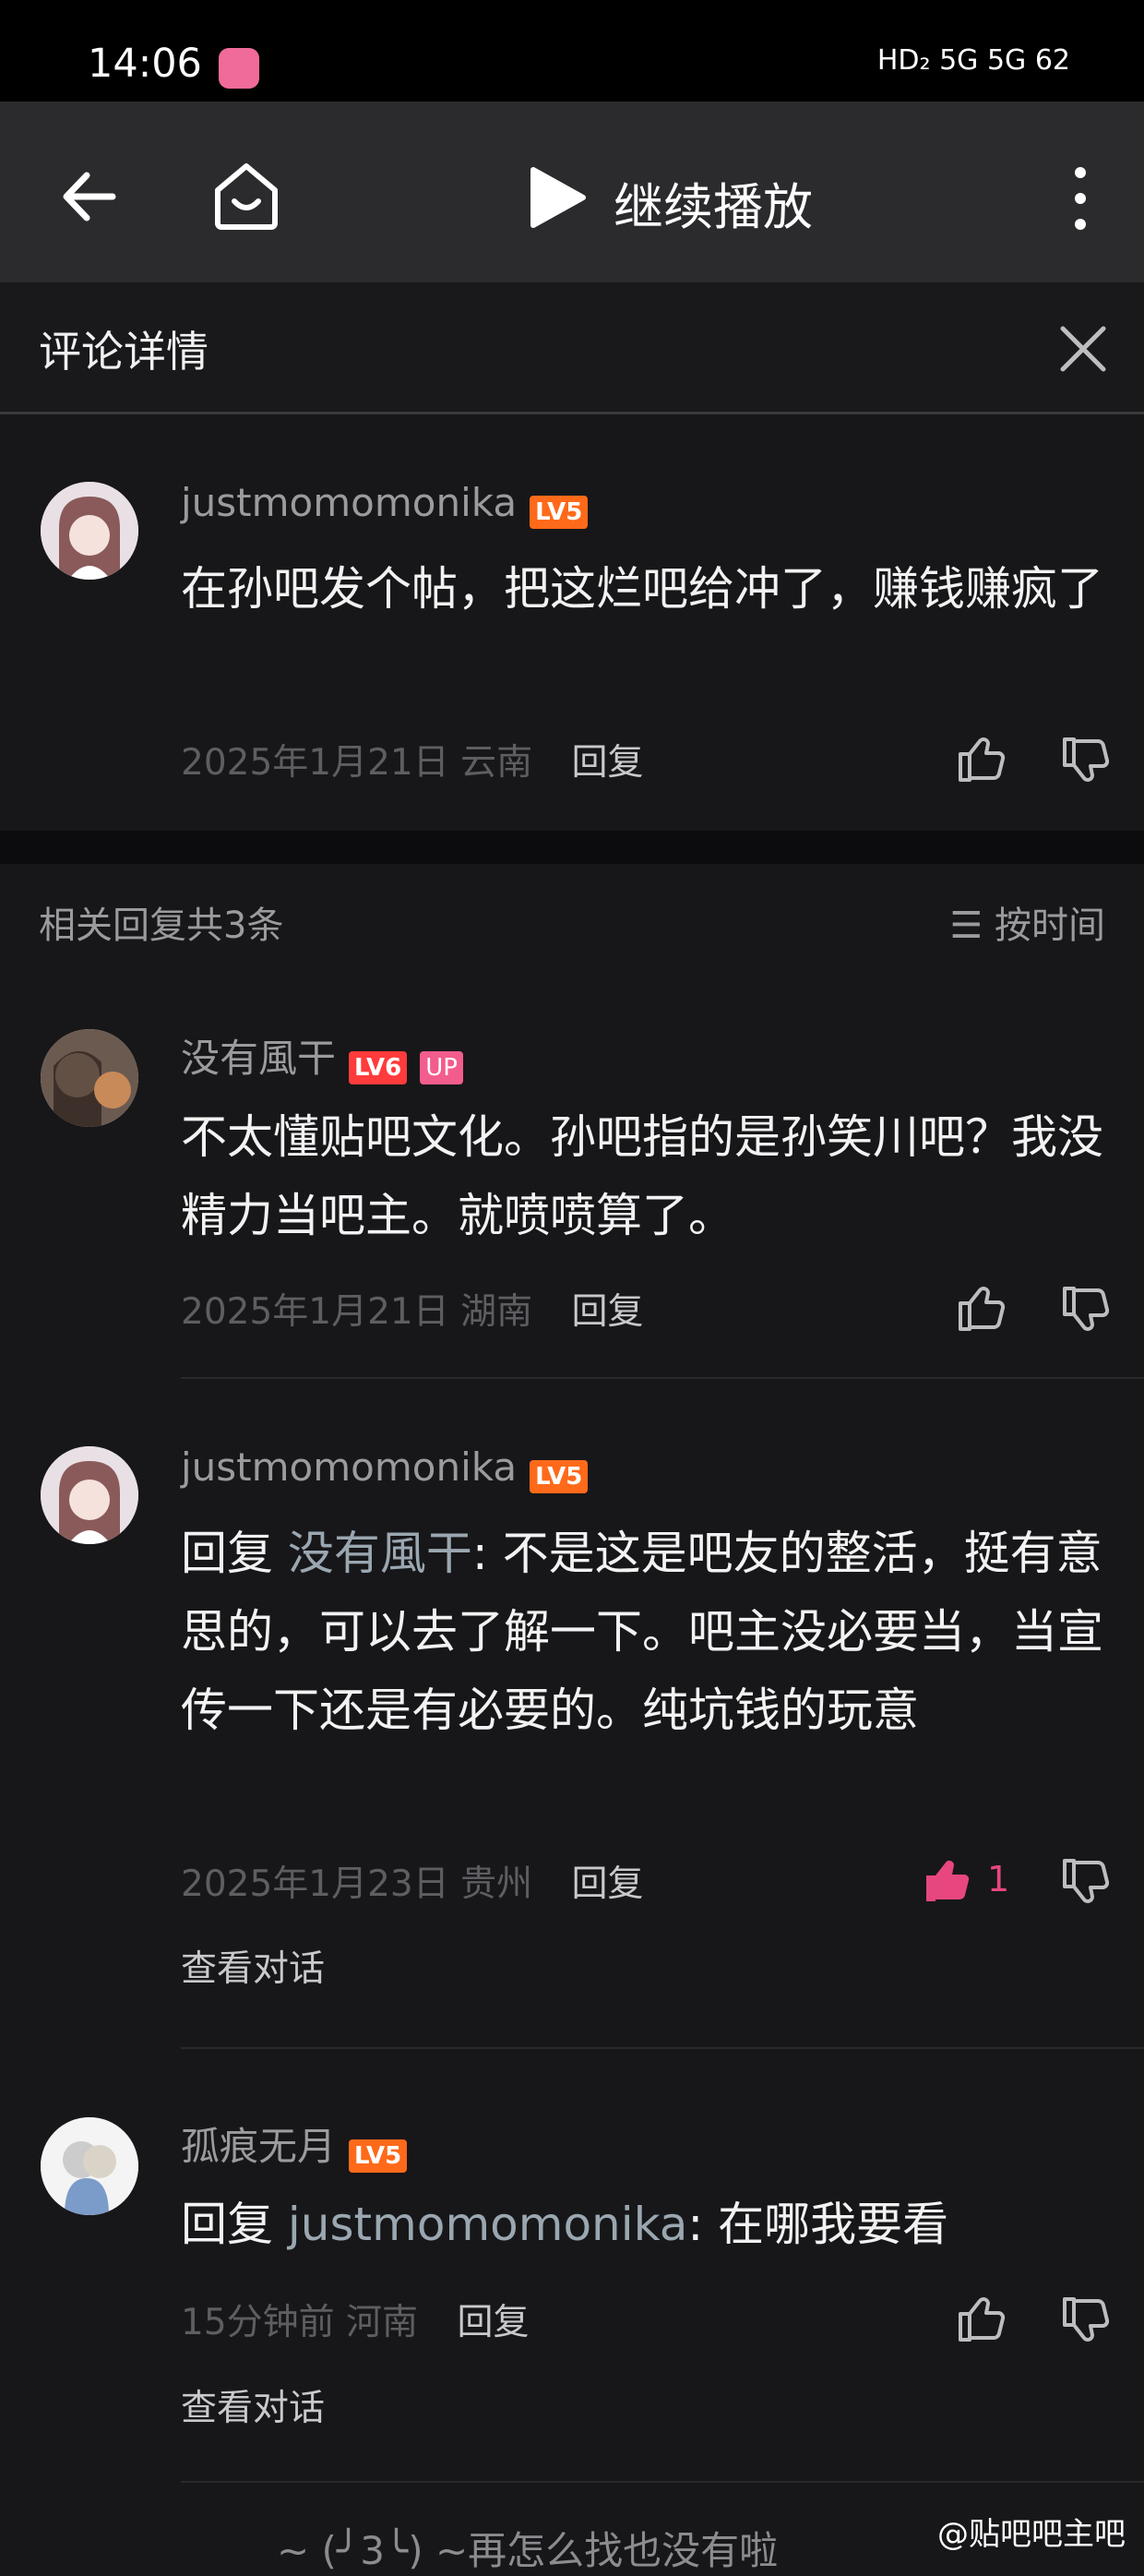  Describe the element at coordinates (258, 2322) in the screenshot. I see `reply-date: 15分钟前` at that location.